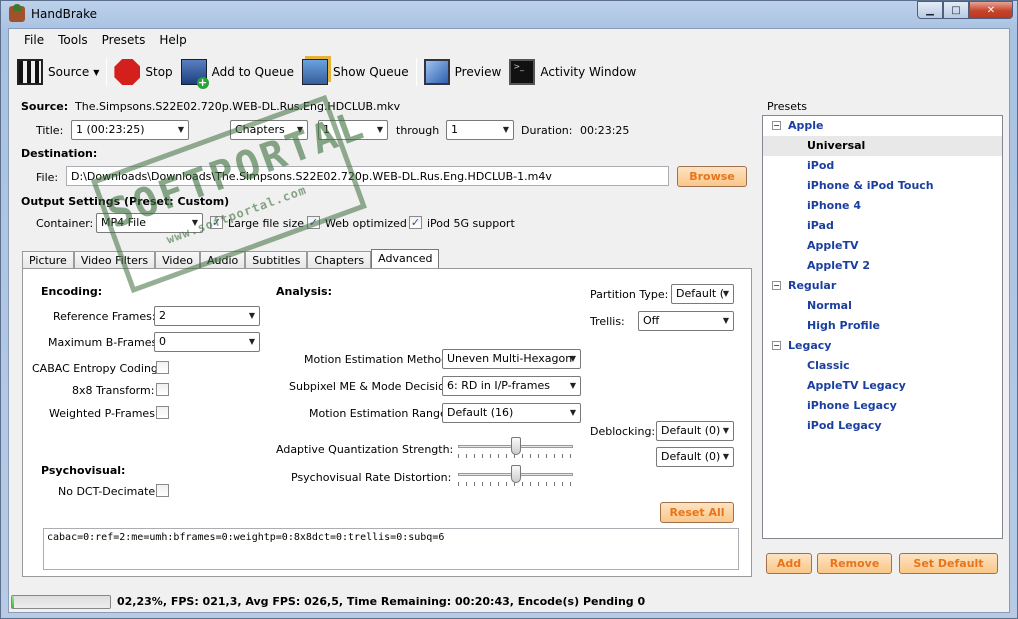 Image resolution: width=1018 pixels, height=619 pixels. I want to click on preview-button: Preview, so click(463, 72).